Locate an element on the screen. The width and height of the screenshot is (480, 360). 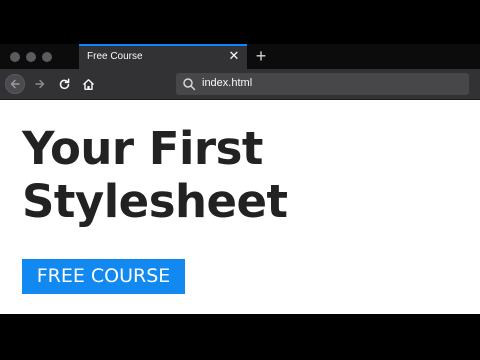
back-button is located at coordinates (15, 84).